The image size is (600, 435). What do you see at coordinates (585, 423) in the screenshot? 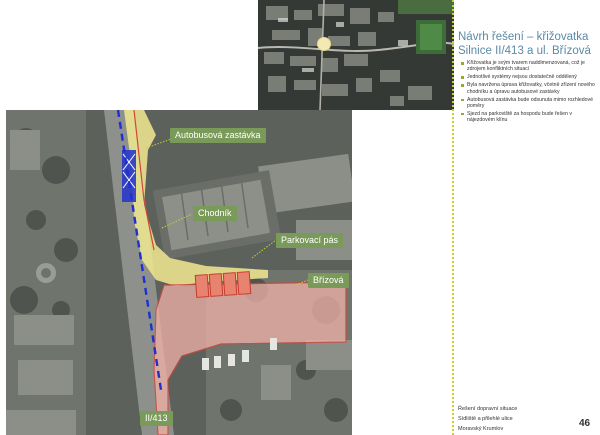
I see `page-number: 46` at bounding box center [585, 423].